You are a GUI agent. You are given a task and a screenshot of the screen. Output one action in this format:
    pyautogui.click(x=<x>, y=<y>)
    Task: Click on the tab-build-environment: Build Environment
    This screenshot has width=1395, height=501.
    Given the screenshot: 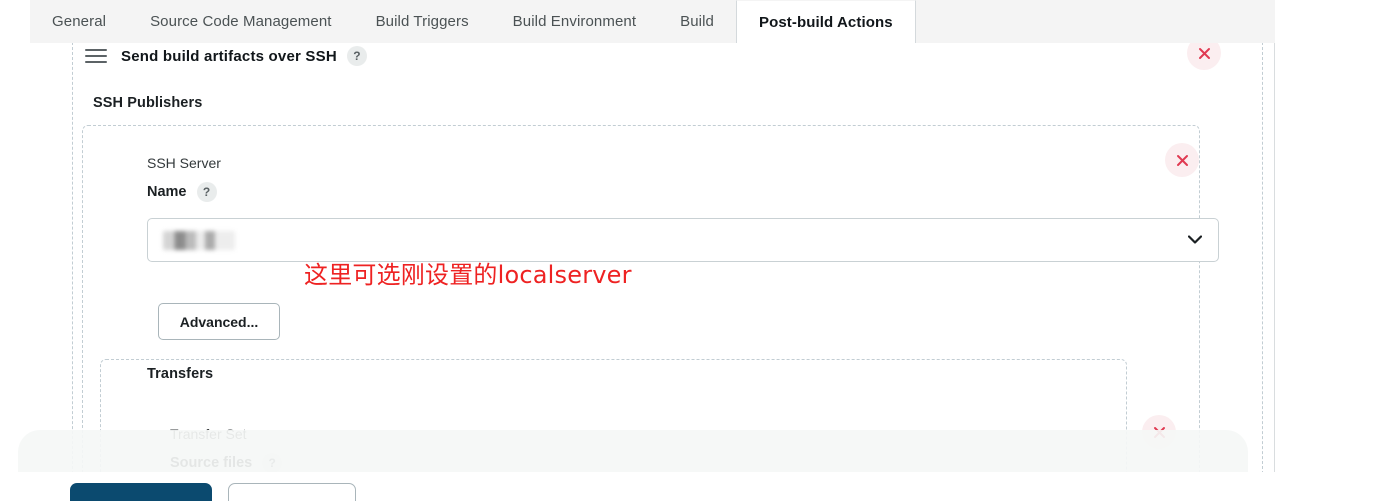 What is the action you would take?
    pyautogui.click(x=574, y=21)
    